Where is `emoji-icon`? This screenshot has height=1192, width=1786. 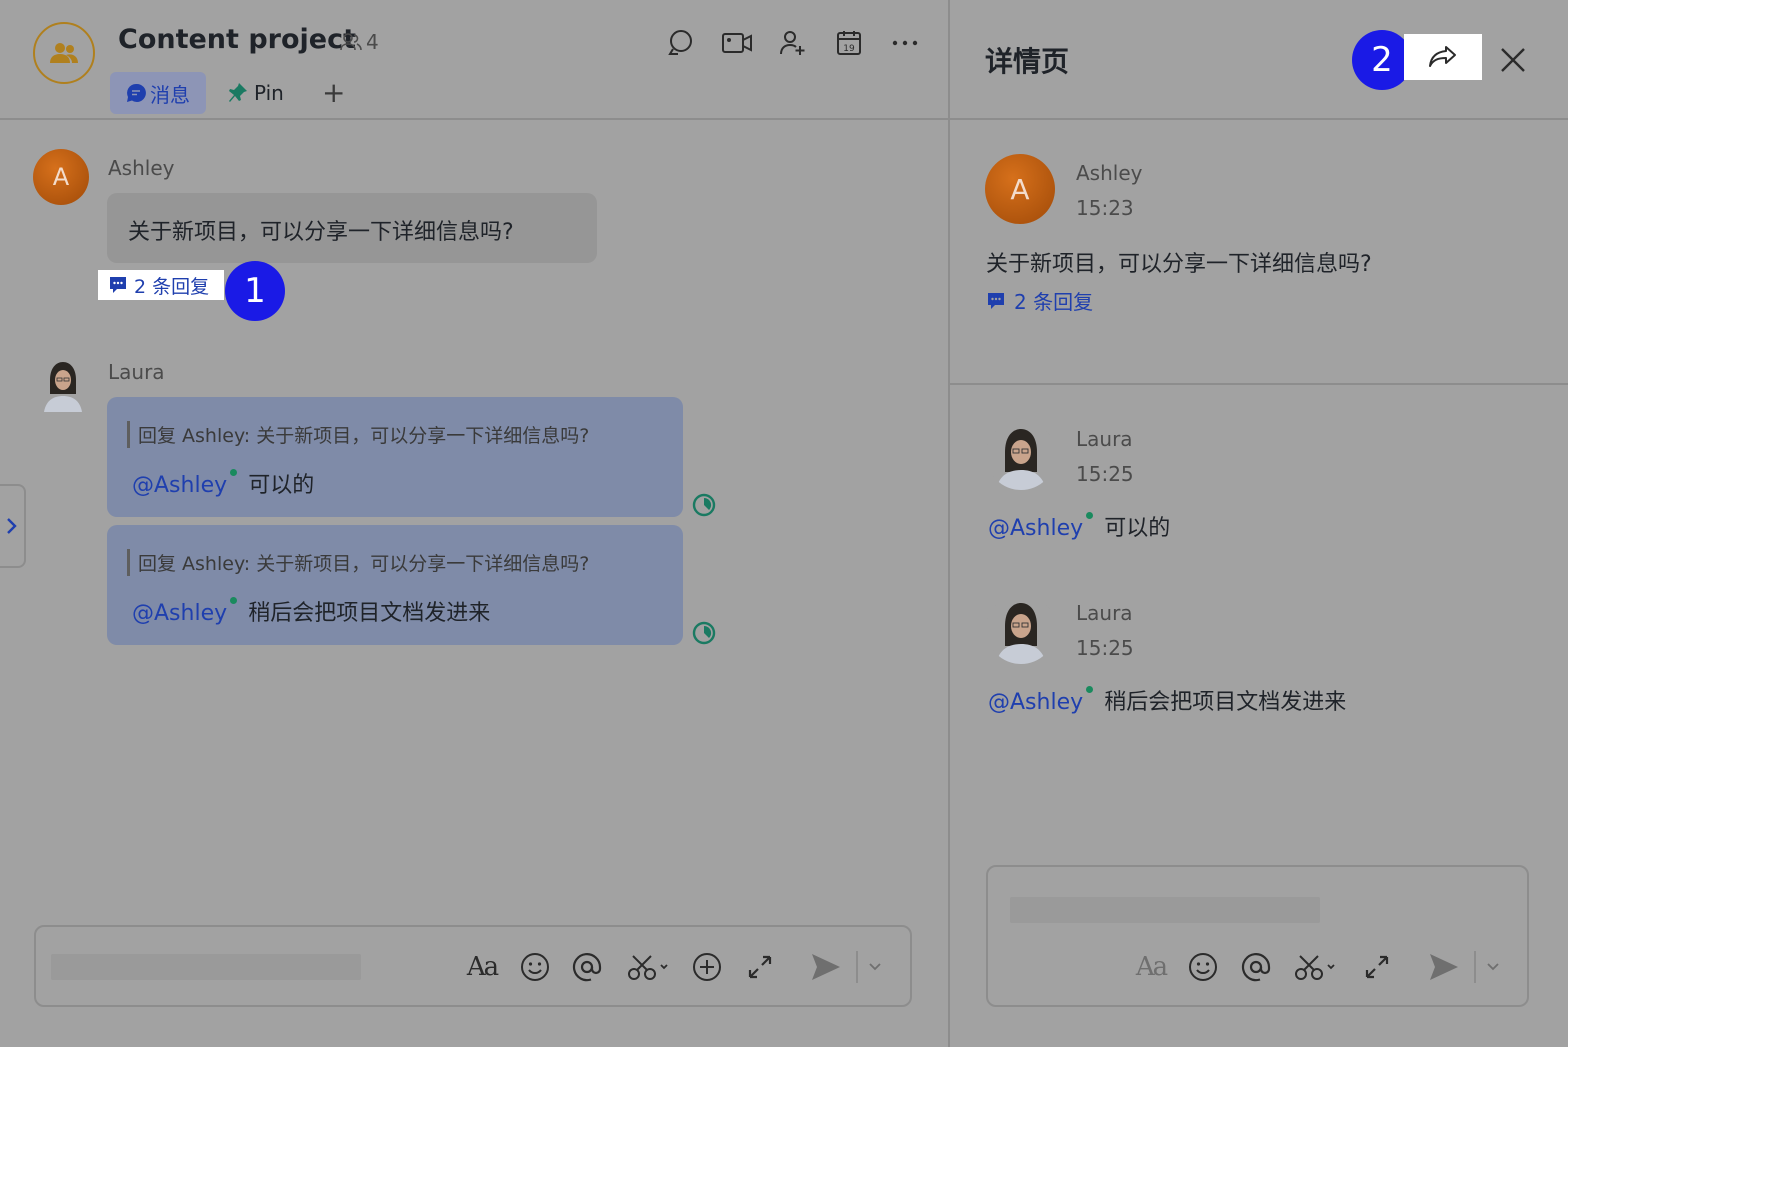 emoji-icon is located at coordinates (535, 967).